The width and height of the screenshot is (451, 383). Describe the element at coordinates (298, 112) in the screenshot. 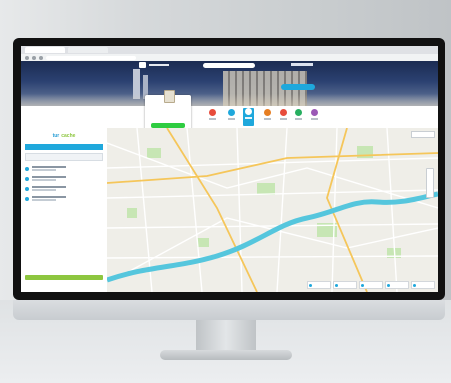

I see `leaf-icon` at that location.